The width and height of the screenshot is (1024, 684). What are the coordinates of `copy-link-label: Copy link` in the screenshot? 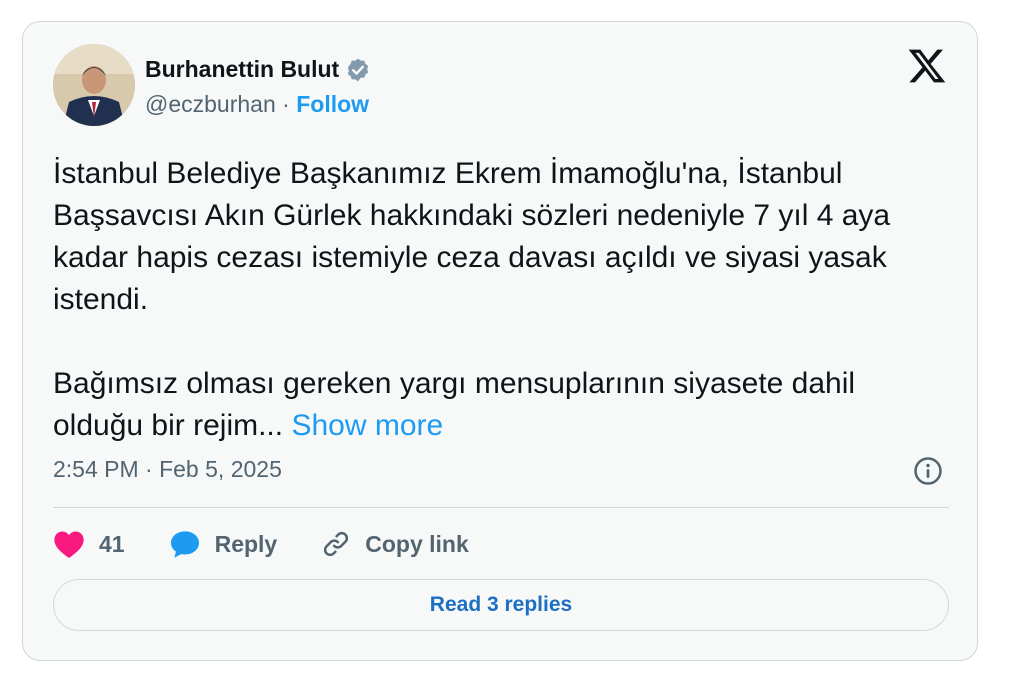 It's located at (417, 543).